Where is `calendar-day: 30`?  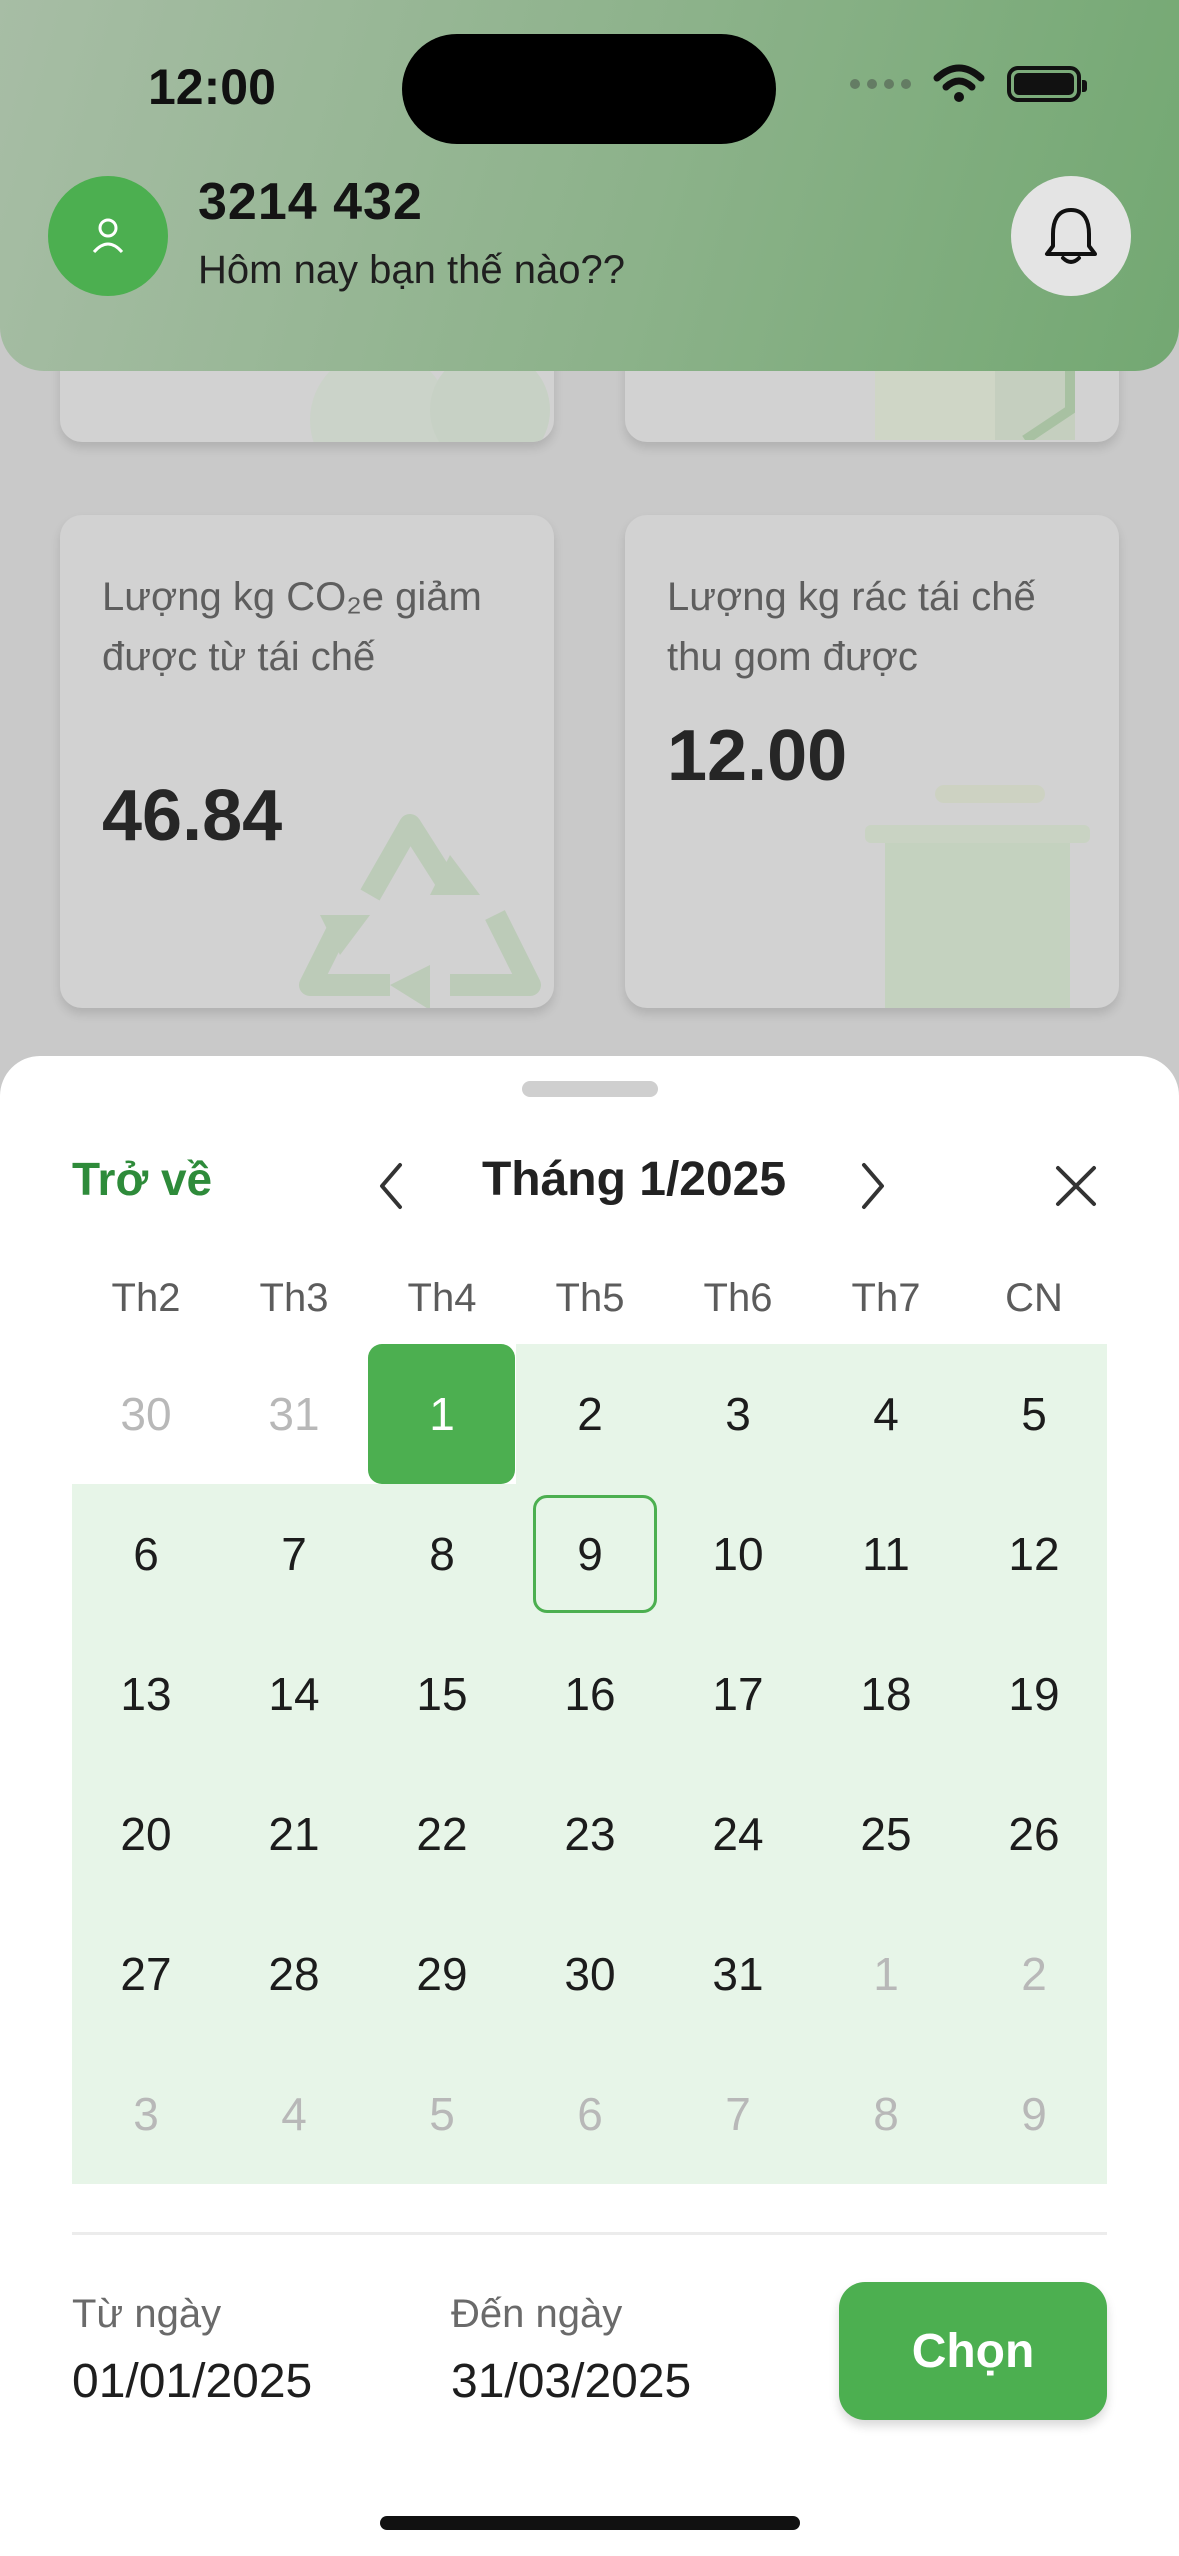 calendar-day: 30 is located at coordinates (590, 1974).